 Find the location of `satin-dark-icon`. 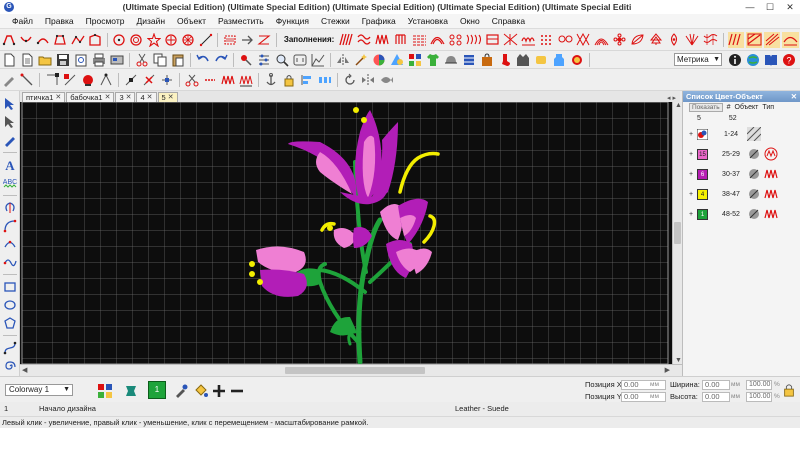

satin-dark-icon is located at coordinates (246, 80).